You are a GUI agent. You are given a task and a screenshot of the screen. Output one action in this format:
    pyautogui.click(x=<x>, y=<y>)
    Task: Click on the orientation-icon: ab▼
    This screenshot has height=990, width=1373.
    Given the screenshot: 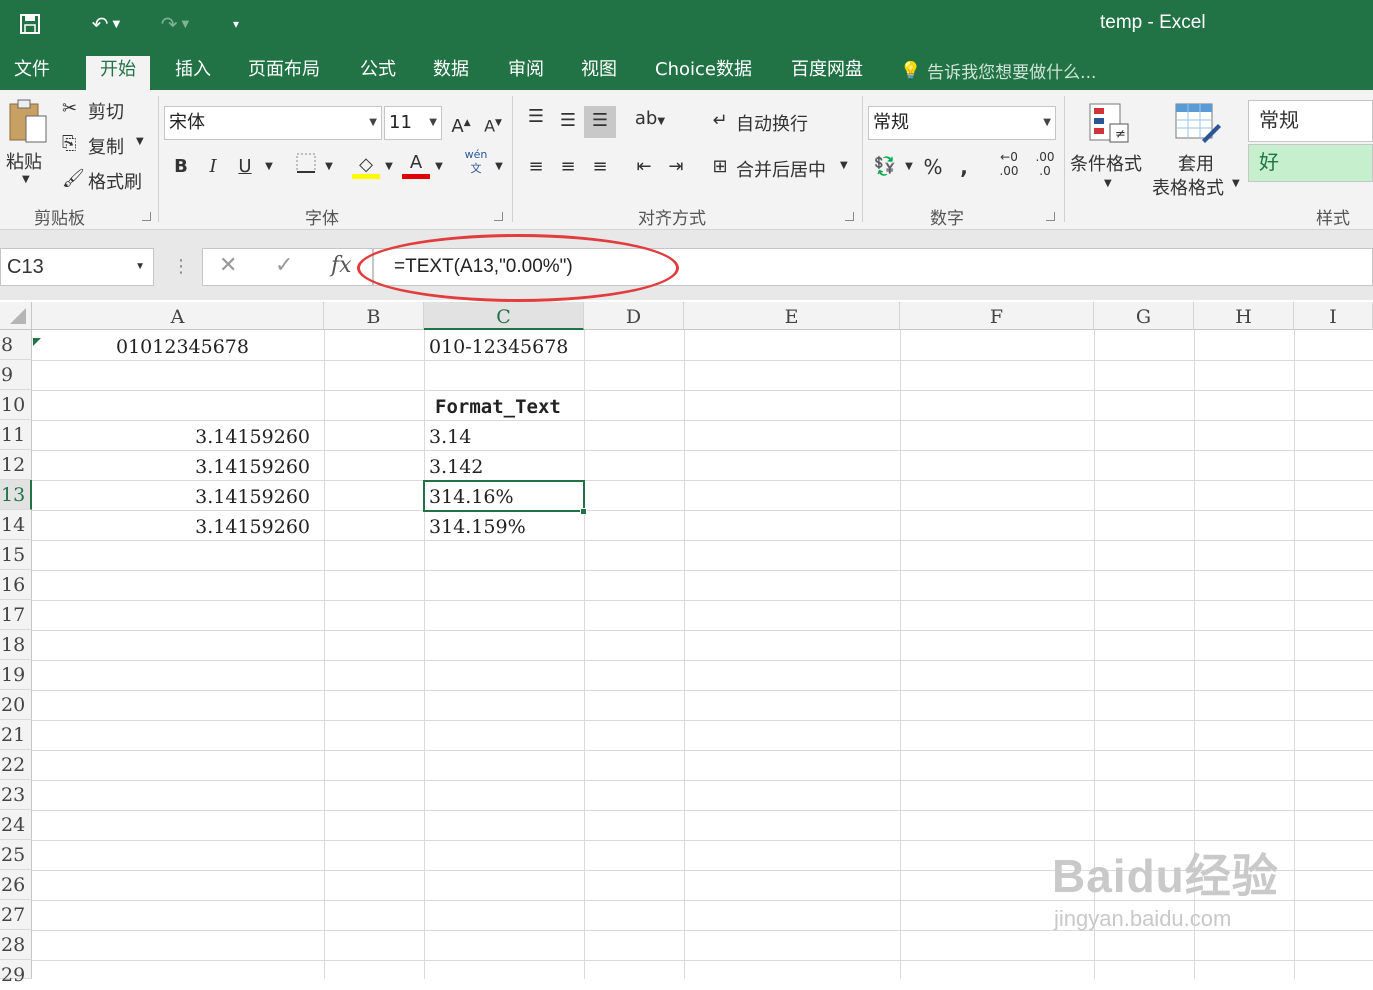 What is the action you would take?
    pyautogui.click(x=650, y=120)
    